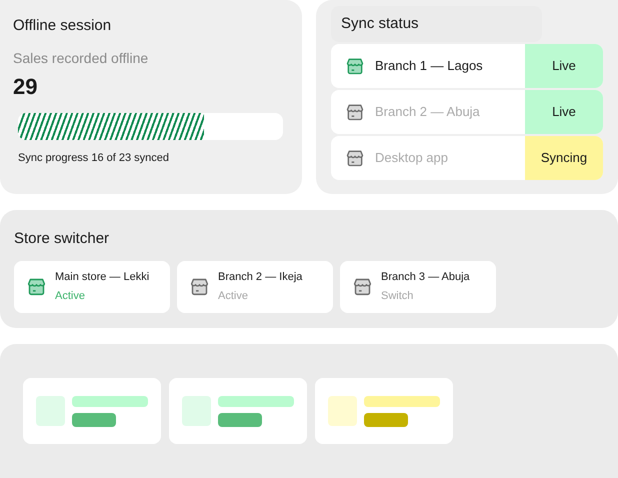 Image resolution: width=618 pixels, height=478 pixels. I want to click on panel-title: Store switcher, so click(62, 239).